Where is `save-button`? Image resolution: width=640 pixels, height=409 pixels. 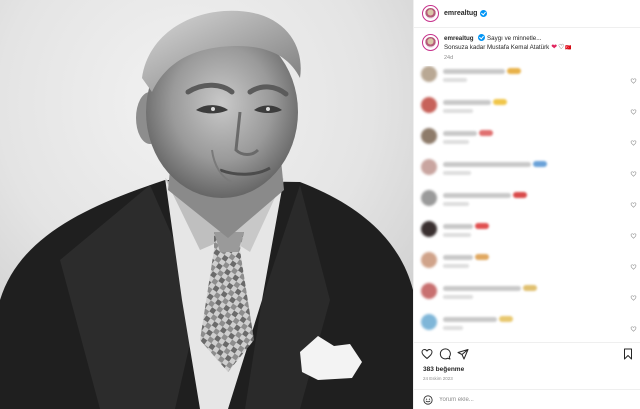
save-button is located at coordinates (628, 353).